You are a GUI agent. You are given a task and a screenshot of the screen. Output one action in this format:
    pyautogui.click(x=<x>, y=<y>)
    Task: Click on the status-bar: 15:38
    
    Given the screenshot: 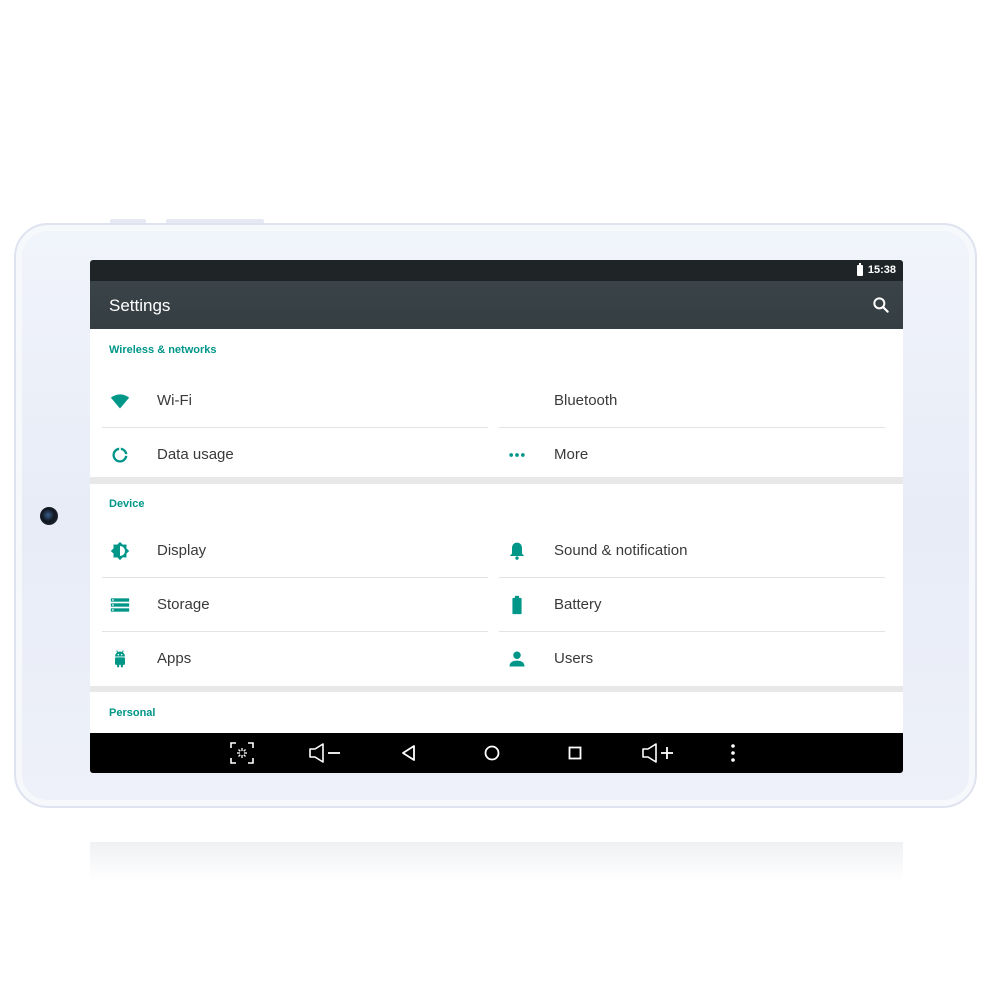 What is the action you would take?
    pyautogui.click(x=496, y=270)
    